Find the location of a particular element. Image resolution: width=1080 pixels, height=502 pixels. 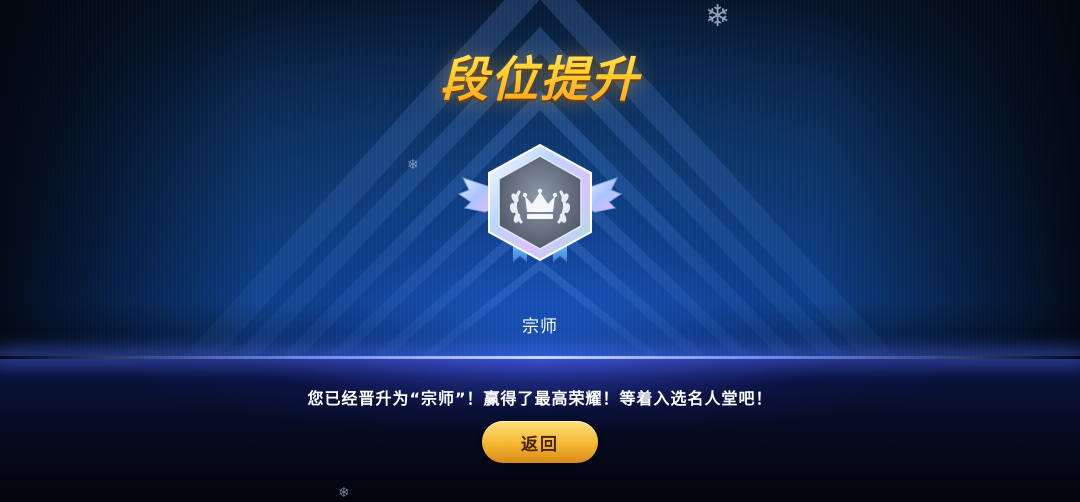

promotion-message: 您已经晋升为“宗师”！赢得了最高荣耀！等着入选名人堂吧！ is located at coordinates (540, 398).